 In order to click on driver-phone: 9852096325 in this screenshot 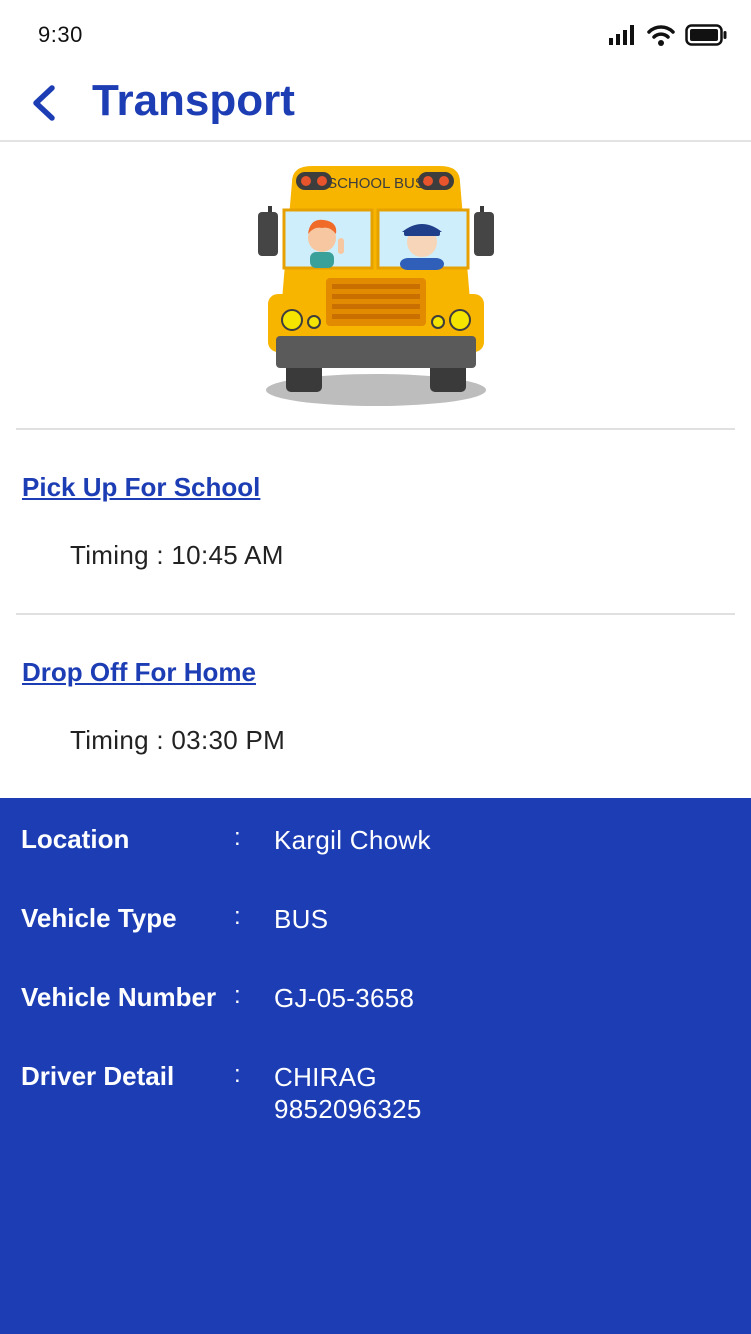, I will do `click(348, 1109)`.